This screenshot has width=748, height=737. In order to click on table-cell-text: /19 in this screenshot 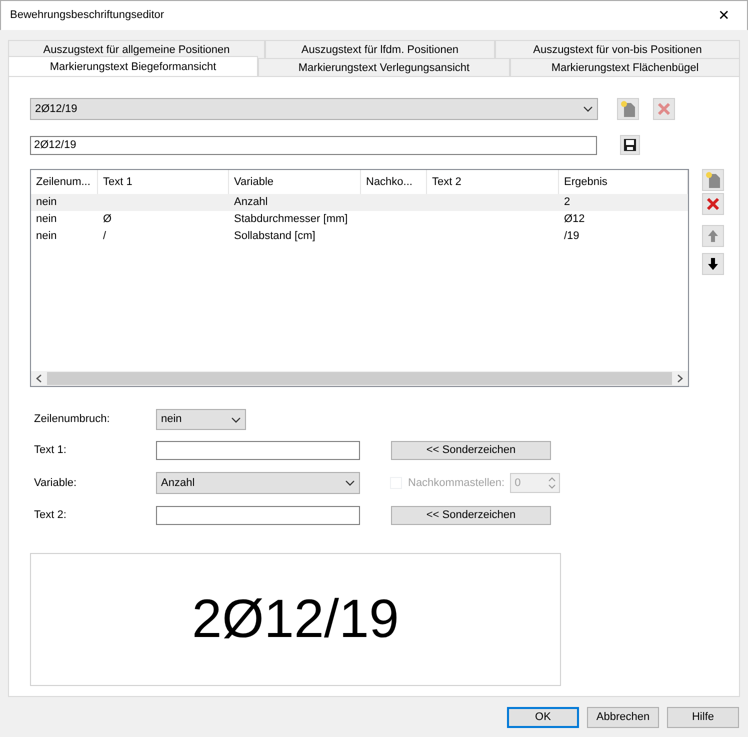, I will do `click(571, 236)`.